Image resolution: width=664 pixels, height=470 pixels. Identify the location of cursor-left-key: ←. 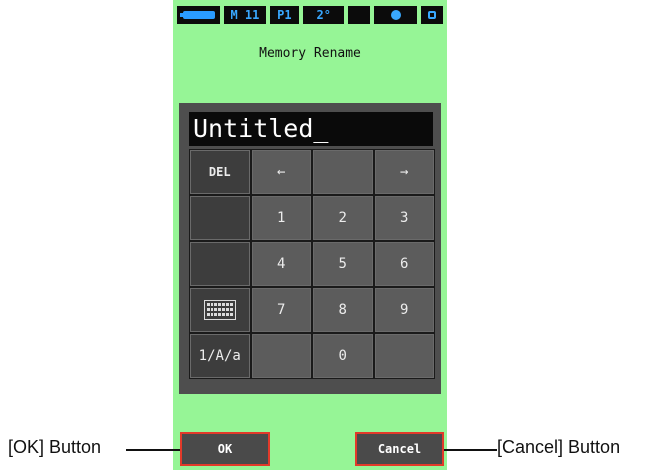
(281, 172).